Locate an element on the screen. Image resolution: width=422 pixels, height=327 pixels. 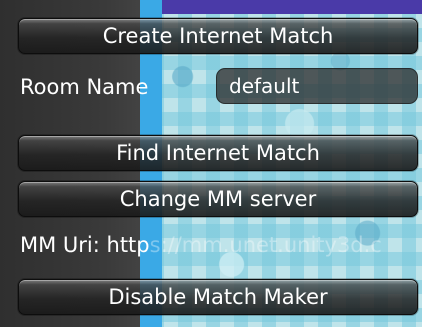
mm-uri-value-faded: s://mm.unet.unity3d.c is located at coordinates (265, 245).